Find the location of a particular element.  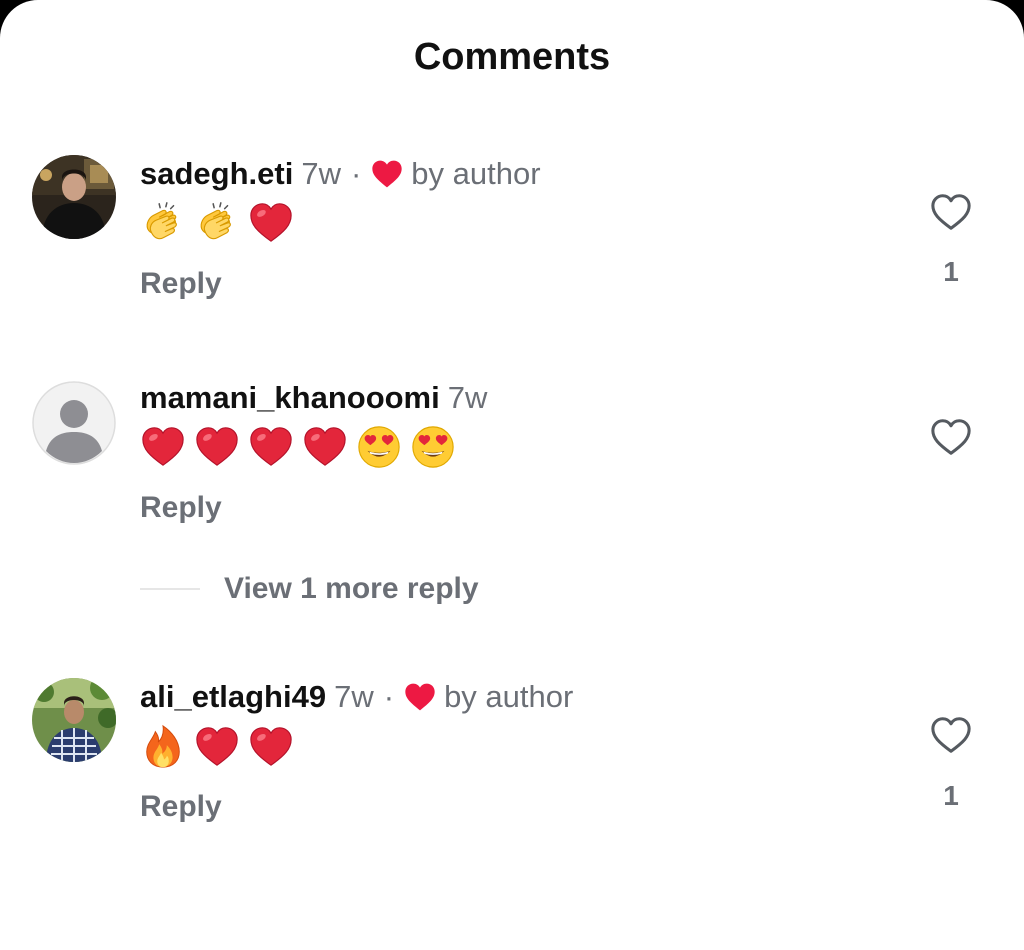

view-more-replies-button: View 1 more reply is located at coordinates (309, 589).